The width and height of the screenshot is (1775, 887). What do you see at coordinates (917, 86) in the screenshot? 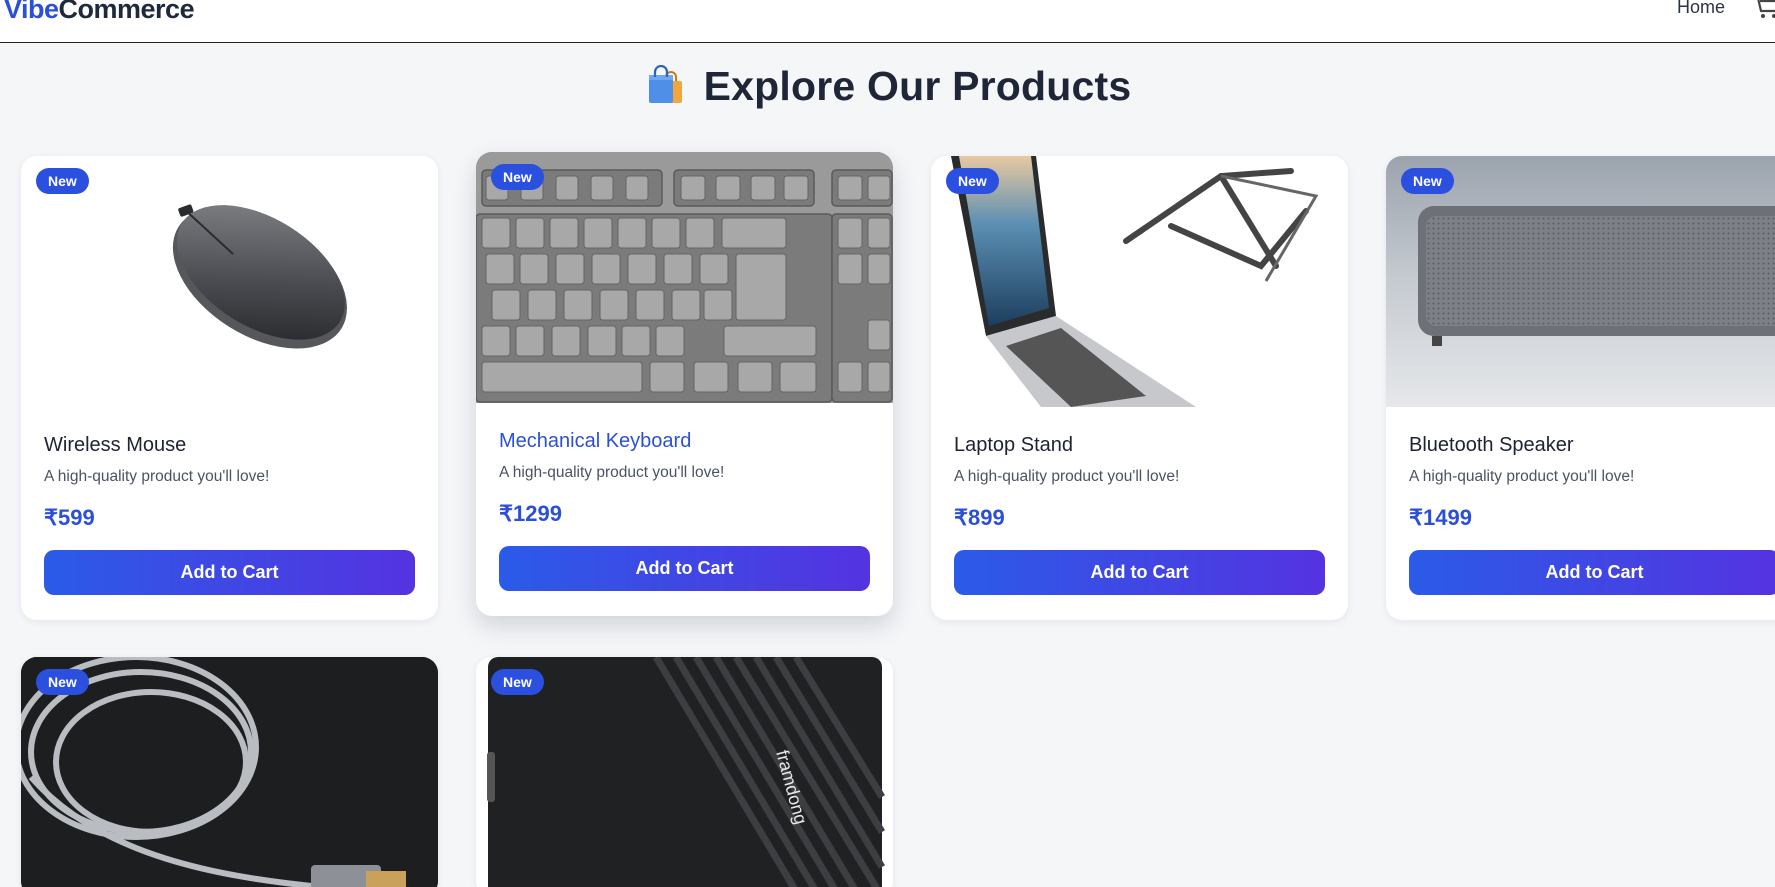
I see `page-title-text: Explore Our Products` at bounding box center [917, 86].